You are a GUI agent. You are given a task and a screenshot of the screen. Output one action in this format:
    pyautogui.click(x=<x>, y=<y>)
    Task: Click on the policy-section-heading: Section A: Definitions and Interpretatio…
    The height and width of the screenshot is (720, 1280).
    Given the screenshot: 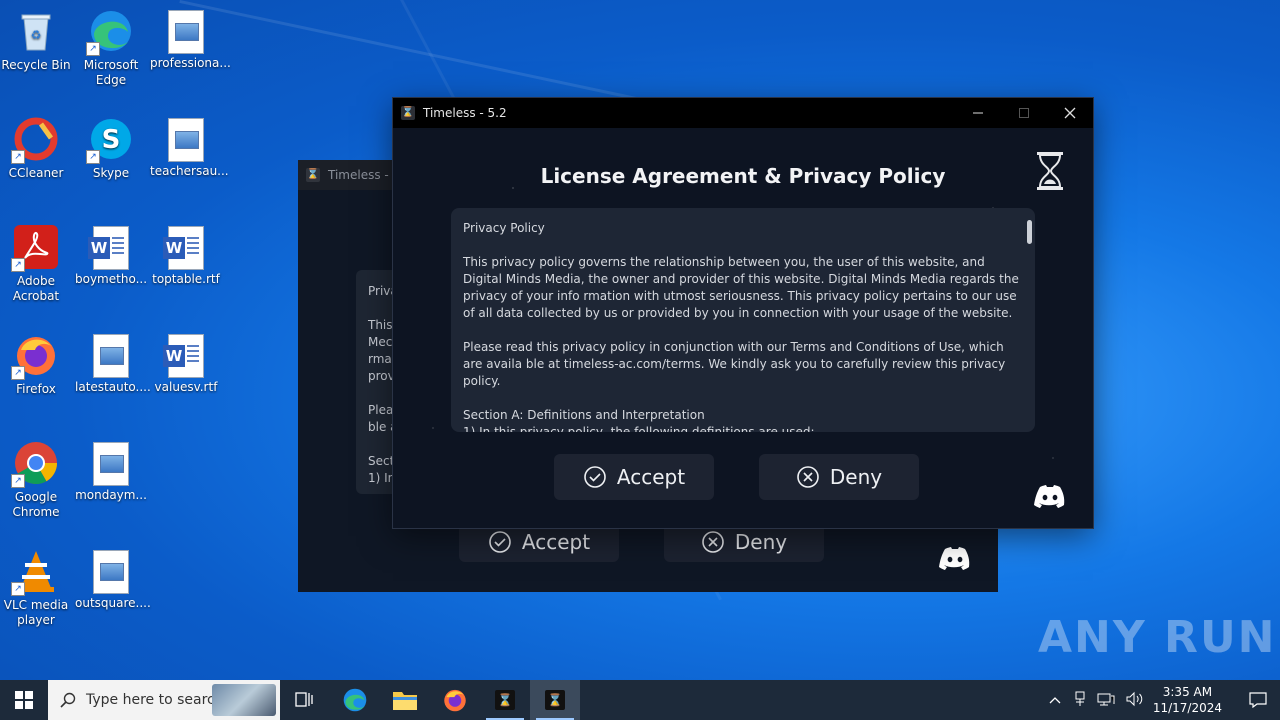 What is the action you would take?
    pyautogui.click(x=584, y=415)
    